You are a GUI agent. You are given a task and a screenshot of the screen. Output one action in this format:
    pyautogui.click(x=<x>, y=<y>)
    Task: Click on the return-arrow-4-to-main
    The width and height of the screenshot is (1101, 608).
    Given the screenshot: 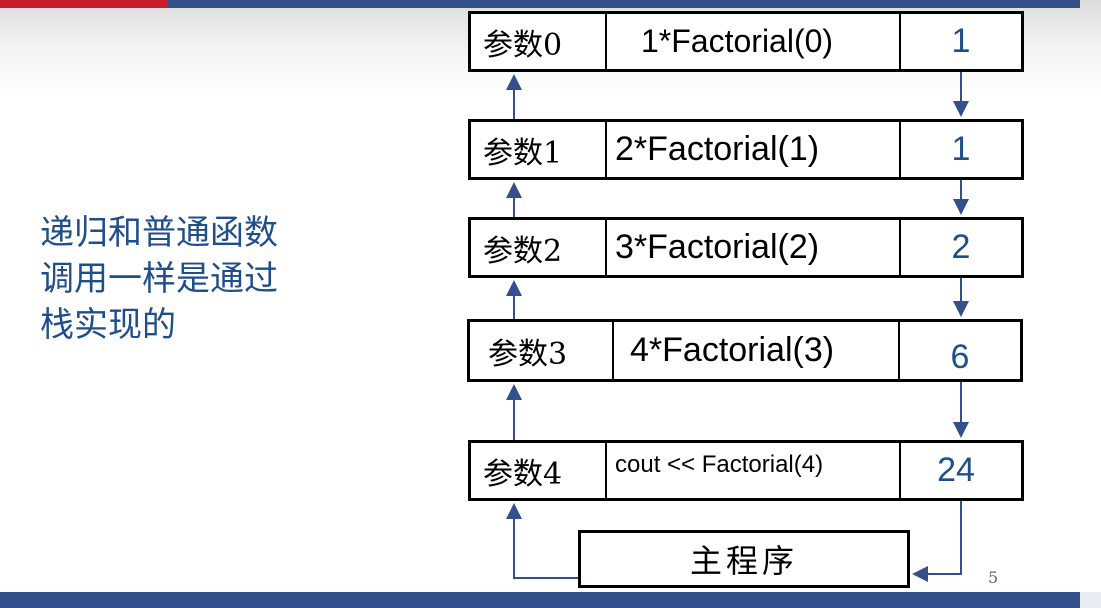 What is the action you would take?
    pyautogui.click(x=937, y=541)
    